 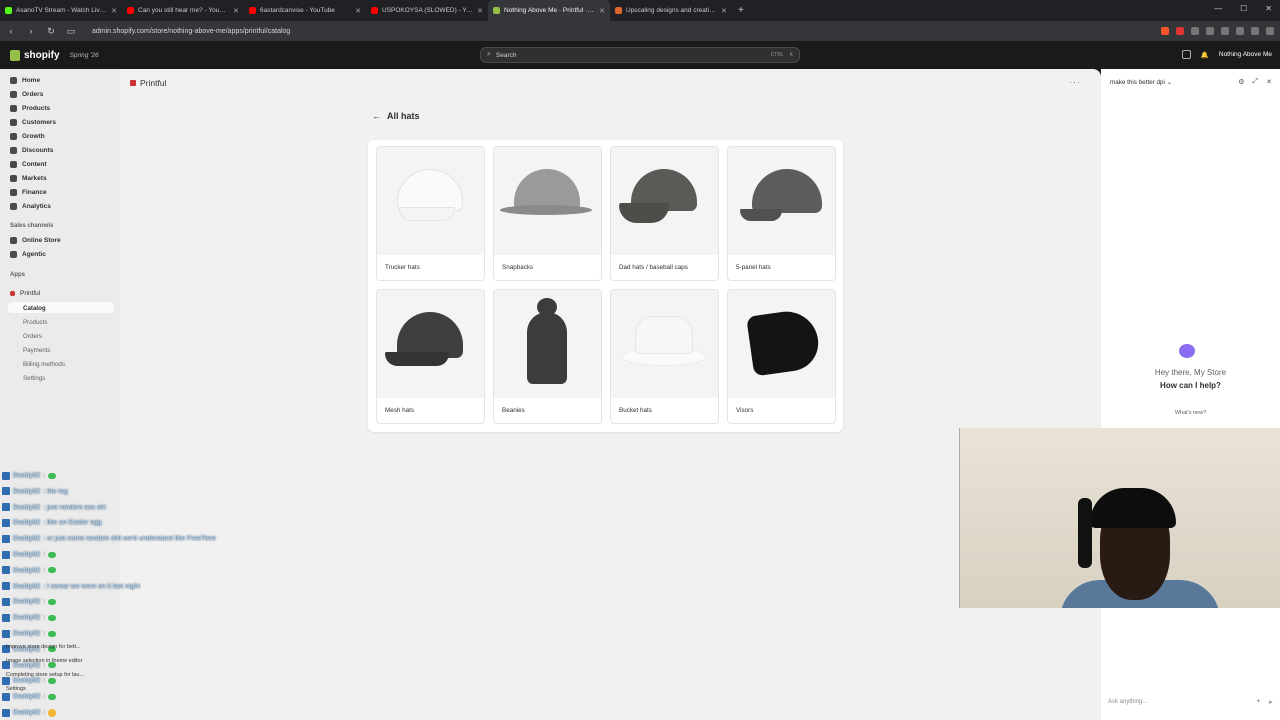 I want to click on bookmark-icon: ▭, so click(x=71, y=31).